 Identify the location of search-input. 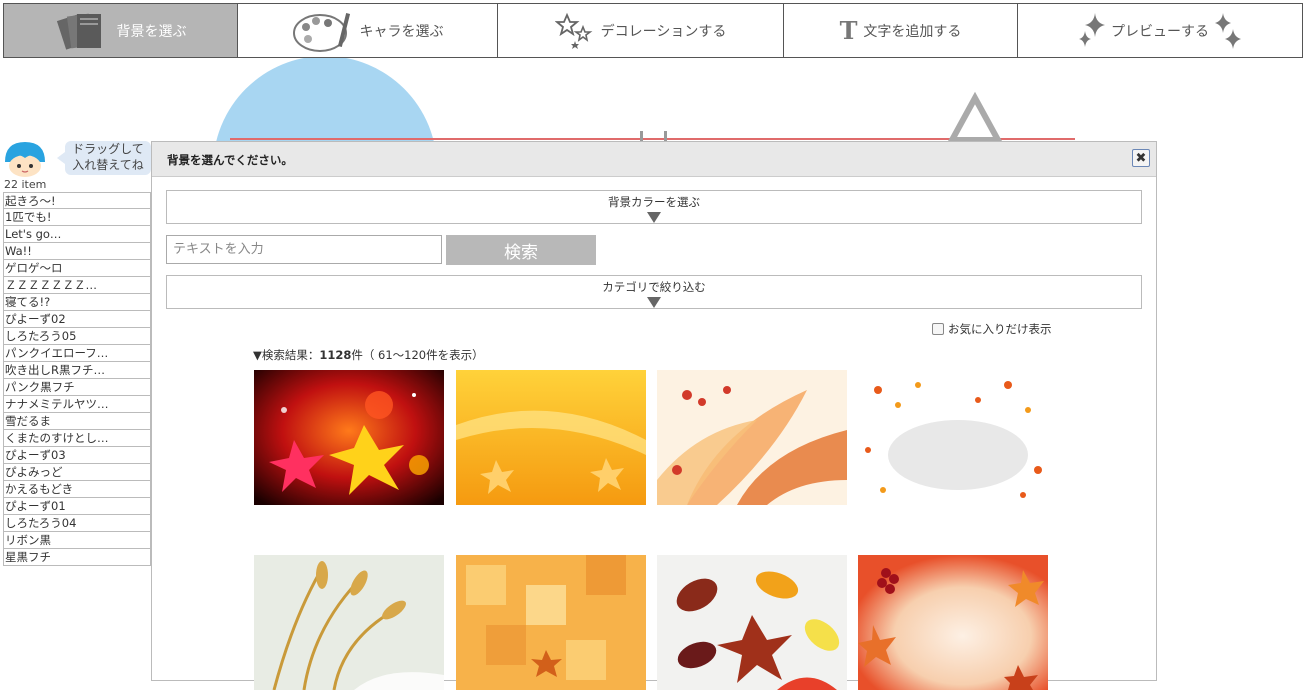
(304, 249).